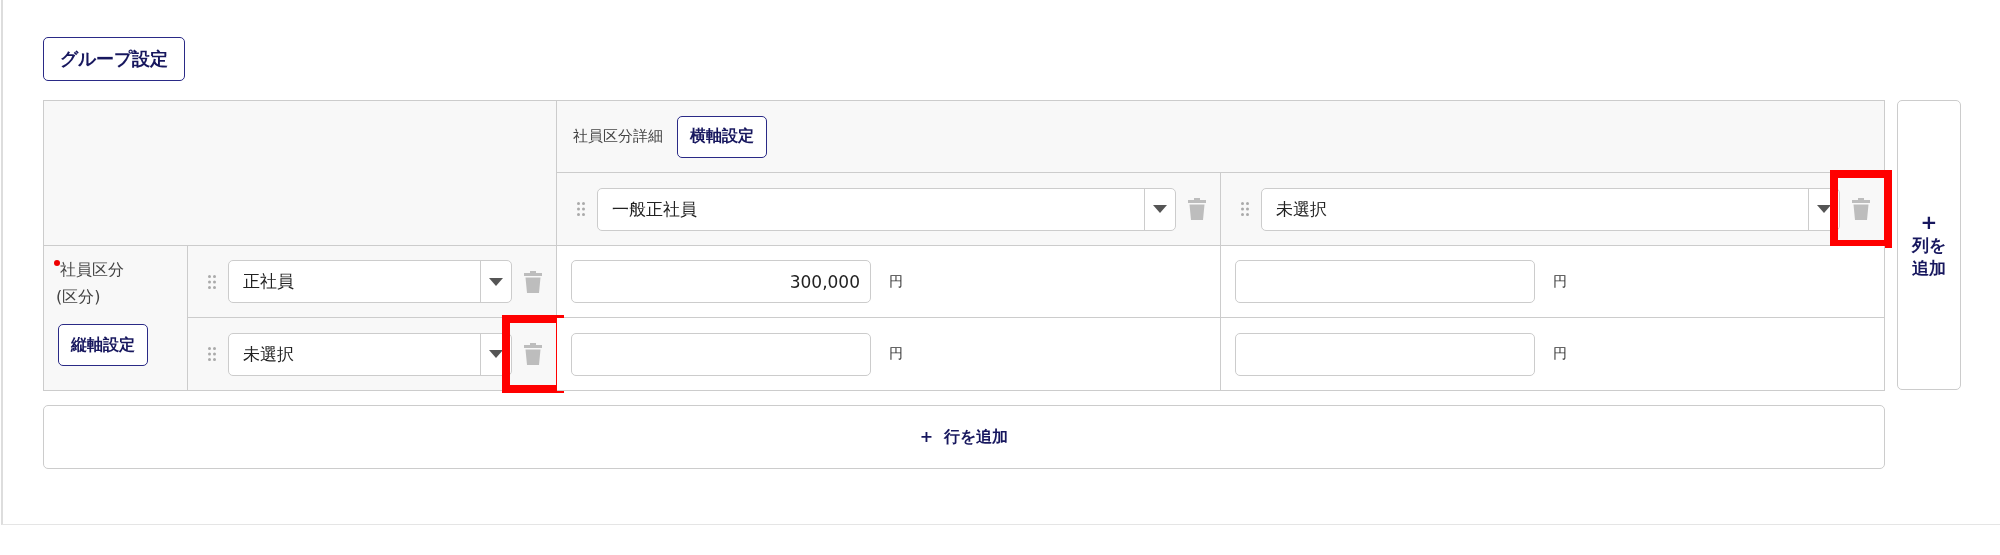  Describe the element at coordinates (57, 263) in the screenshot. I see `required-dot` at that location.